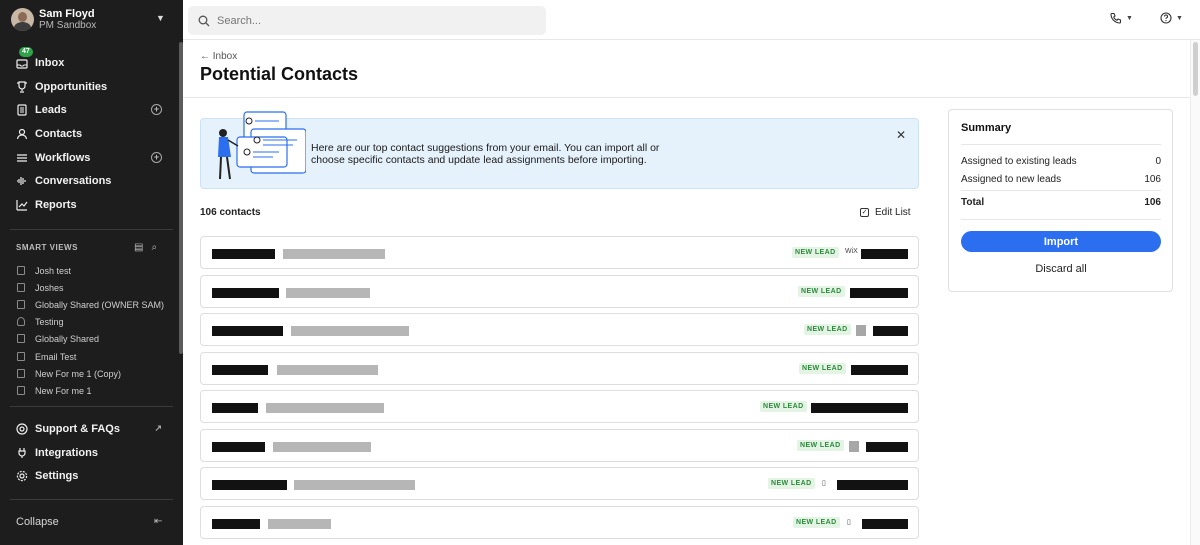 Image resolution: width=1200 pixels, height=545 pixels. Describe the element at coordinates (218, 56) in the screenshot. I see `back-to-inbox-link: ← Inbox` at that location.